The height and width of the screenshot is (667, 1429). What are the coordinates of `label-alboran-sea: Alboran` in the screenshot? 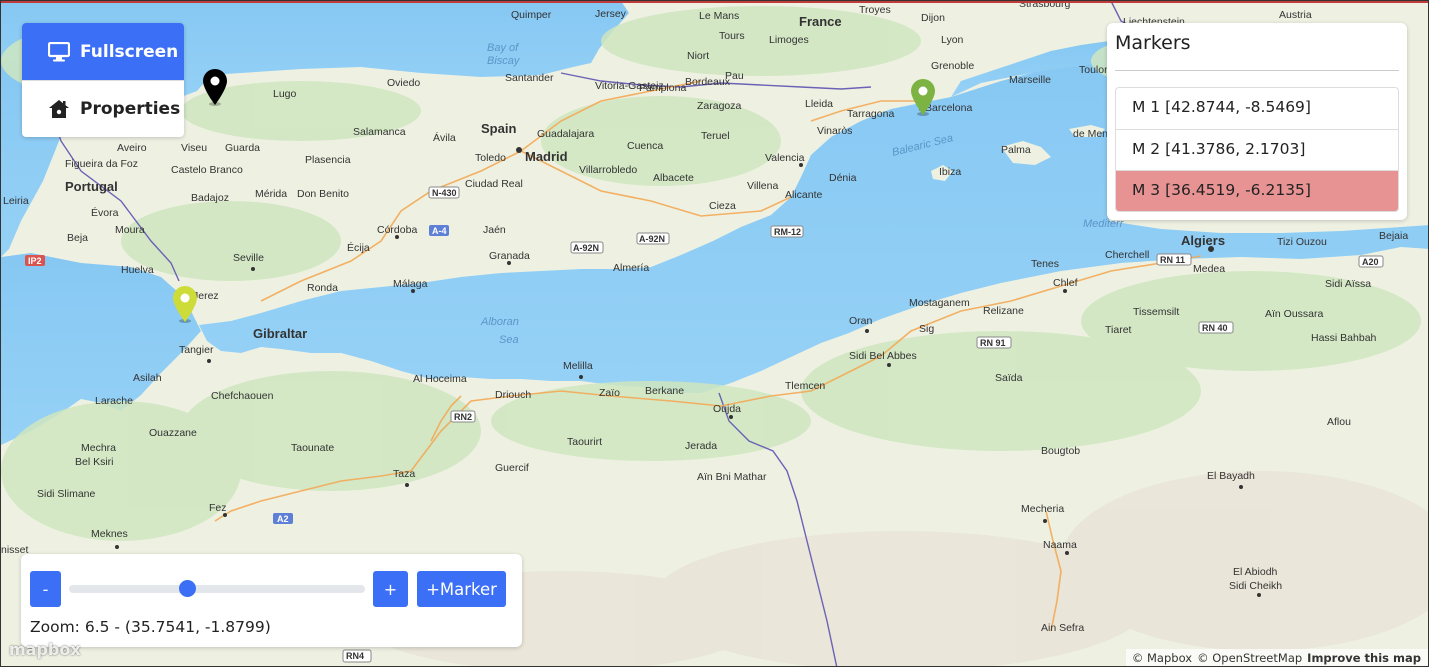 It's located at (499, 322).